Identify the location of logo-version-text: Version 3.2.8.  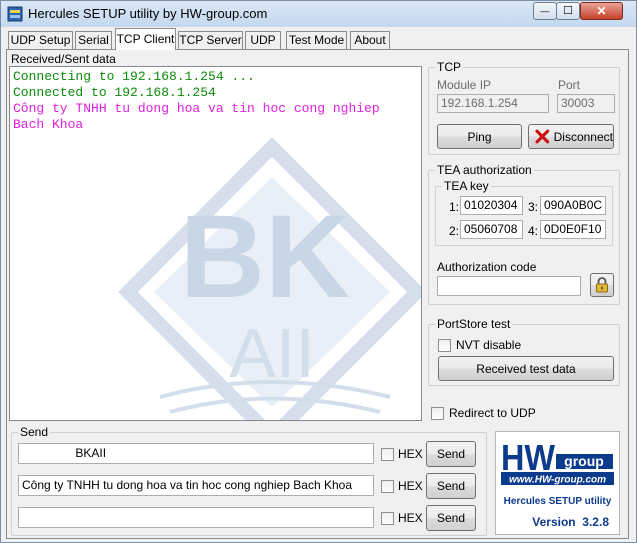
(570, 522).